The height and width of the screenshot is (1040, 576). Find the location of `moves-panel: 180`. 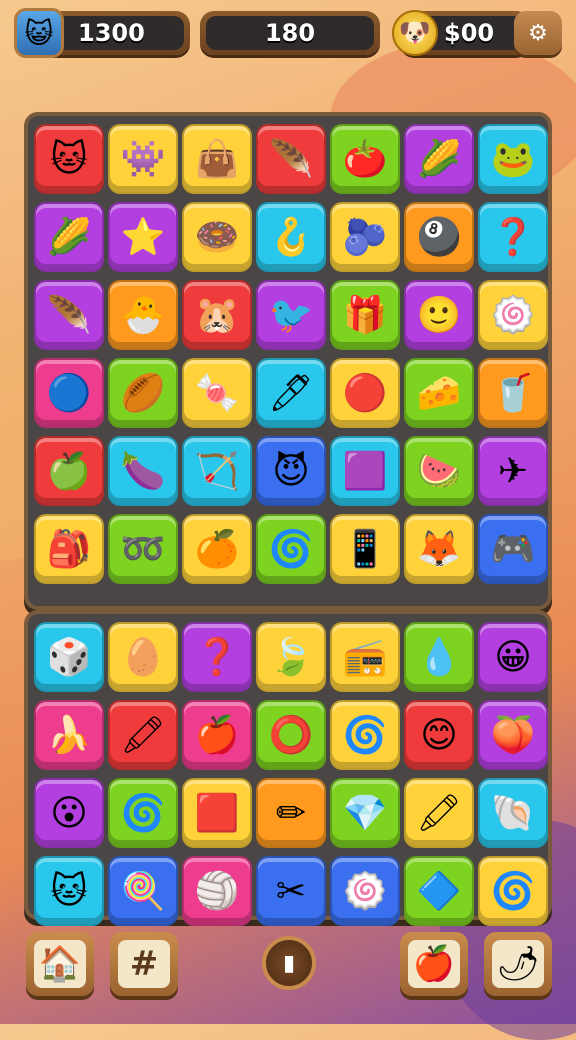

moves-panel: 180 is located at coordinates (290, 33).